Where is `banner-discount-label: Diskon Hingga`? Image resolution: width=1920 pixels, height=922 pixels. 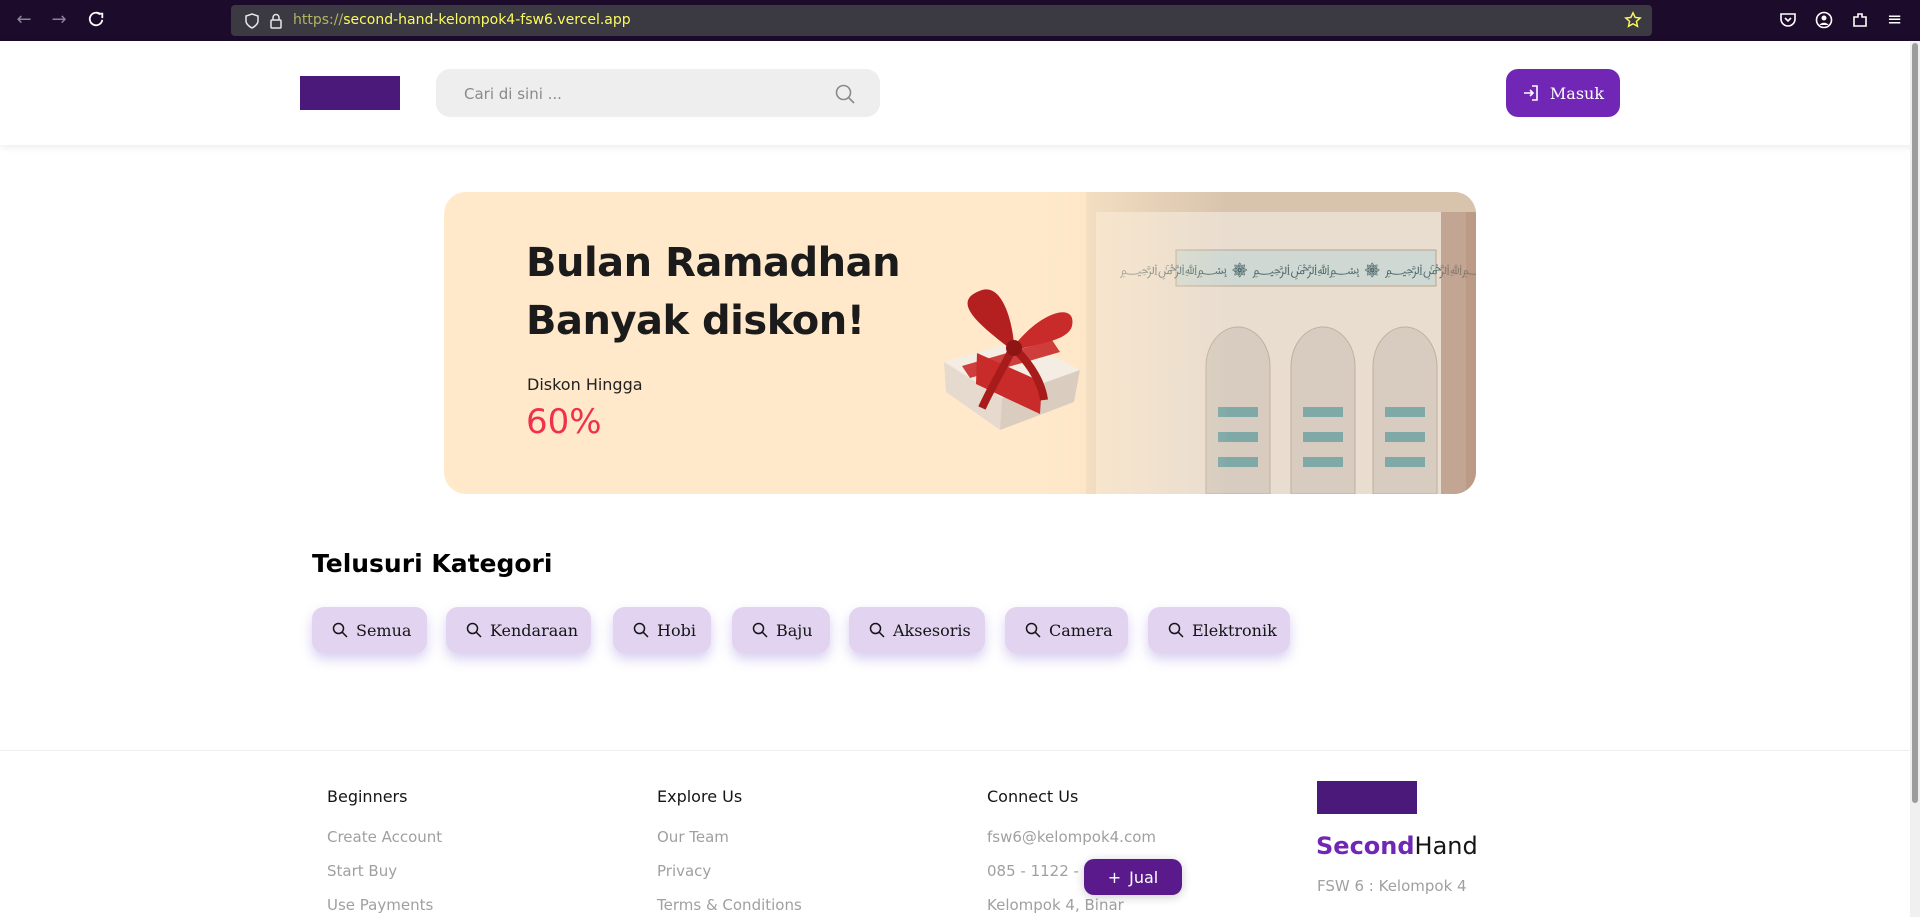 banner-discount-label: Diskon Hingga is located at coordinates (585, 384).